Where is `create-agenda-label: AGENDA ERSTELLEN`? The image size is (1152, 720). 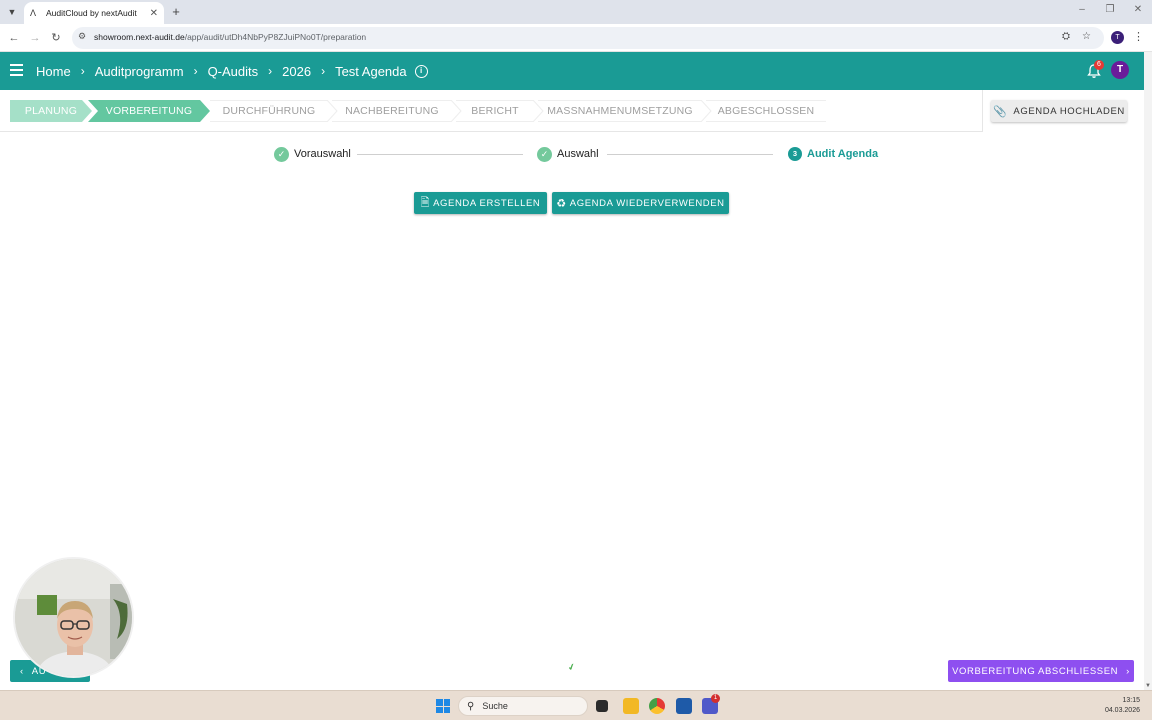
create-agenda-label: AGENDA ERSTELLEN is located at coordinates (487, 203).